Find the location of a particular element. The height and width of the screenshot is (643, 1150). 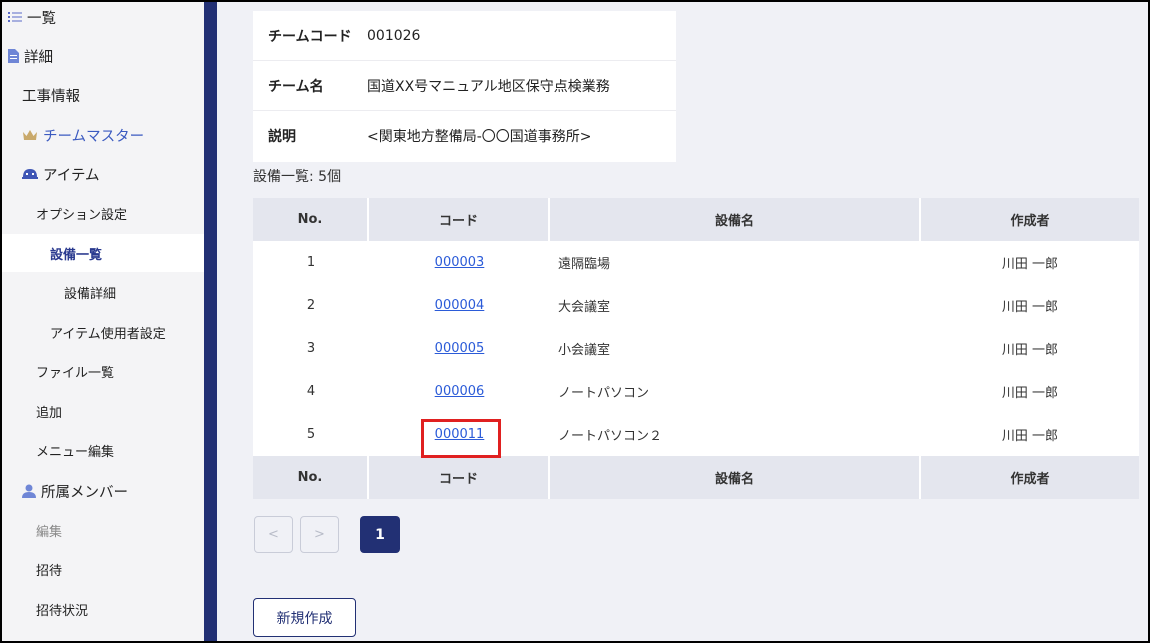

sidebar-item-label: 設備詳細 is located at coordinates (90, 294).